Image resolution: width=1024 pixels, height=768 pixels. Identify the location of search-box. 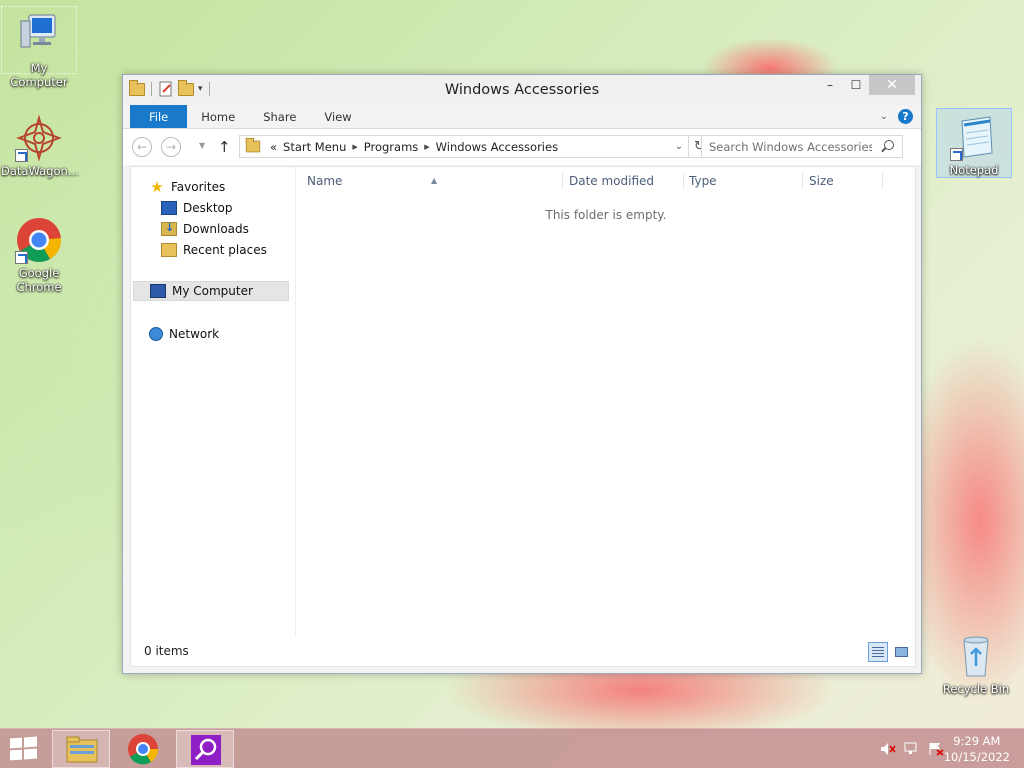
(802, 146).